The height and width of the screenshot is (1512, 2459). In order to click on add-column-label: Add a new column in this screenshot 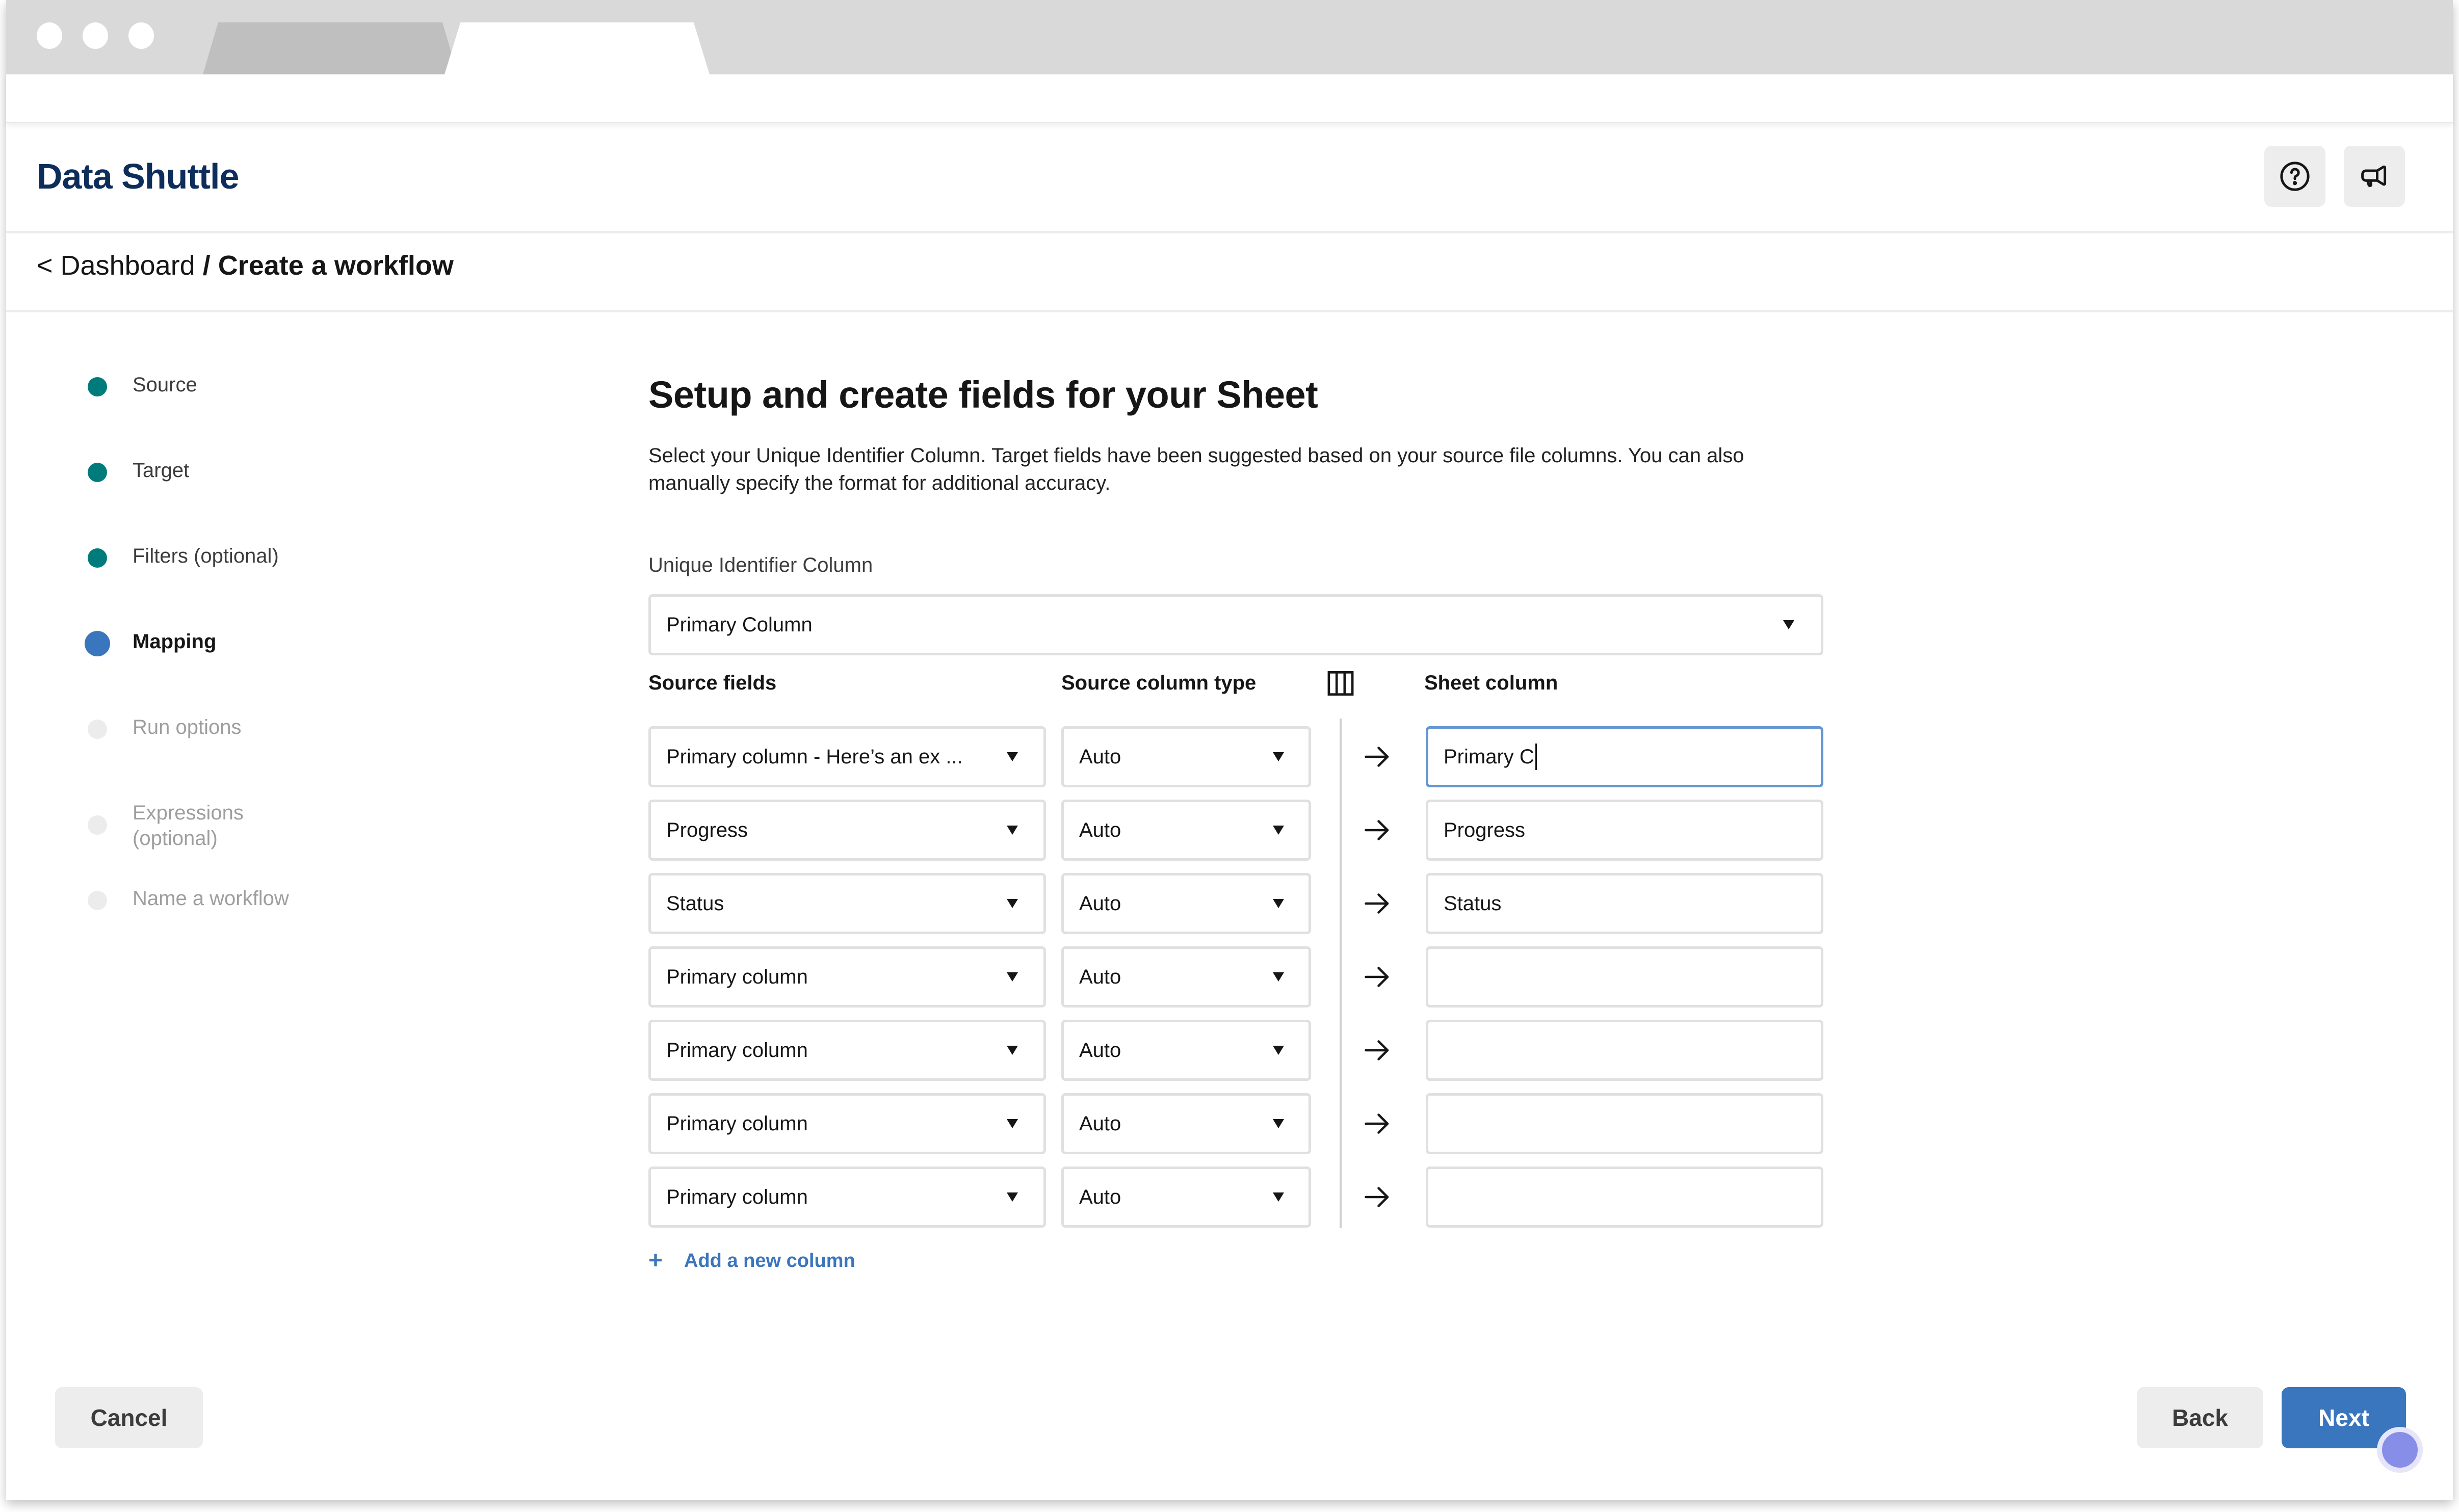, I will do `click(769, 1260)`.